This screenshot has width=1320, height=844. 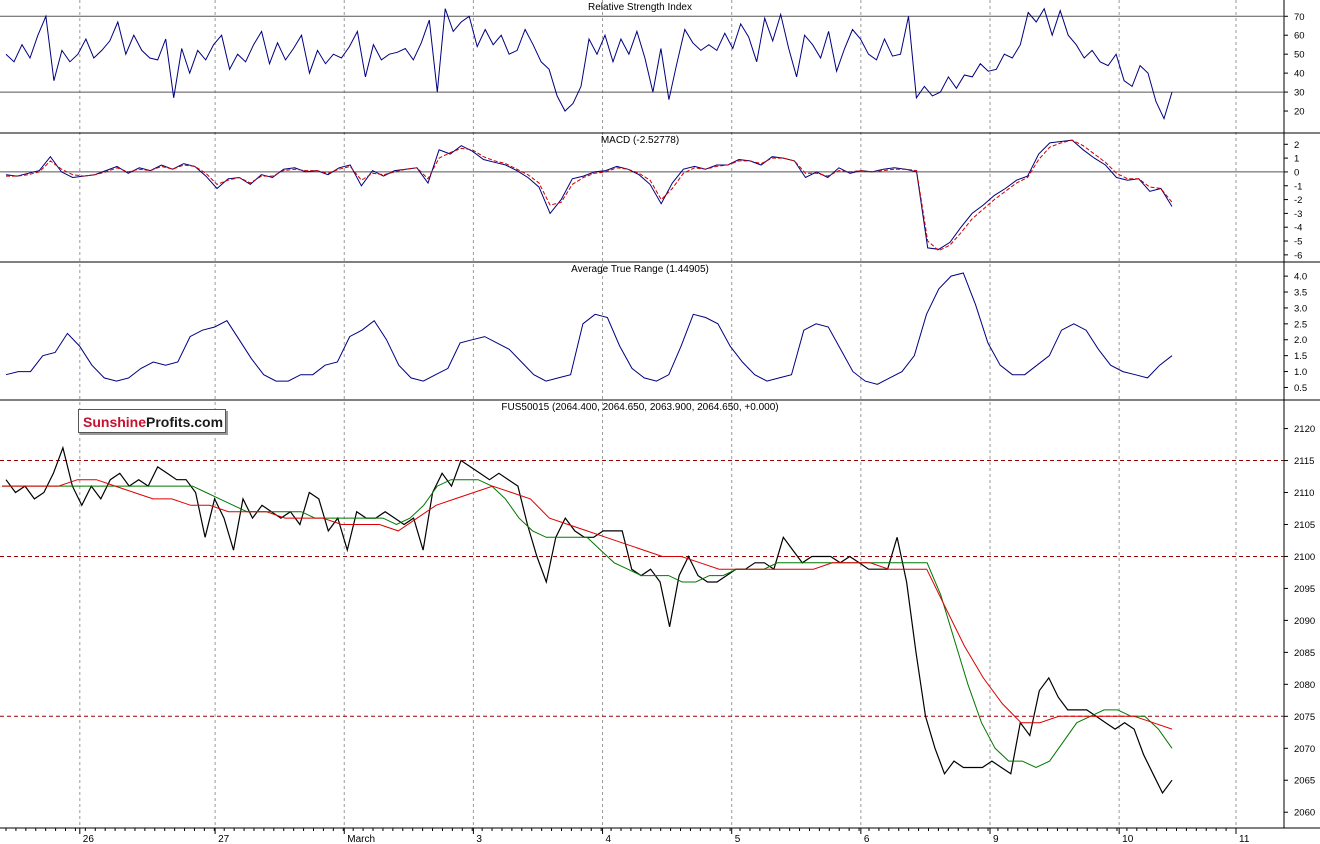 I want to click on rsi-tick-label-4: 60, so click(x=1299, y=36).